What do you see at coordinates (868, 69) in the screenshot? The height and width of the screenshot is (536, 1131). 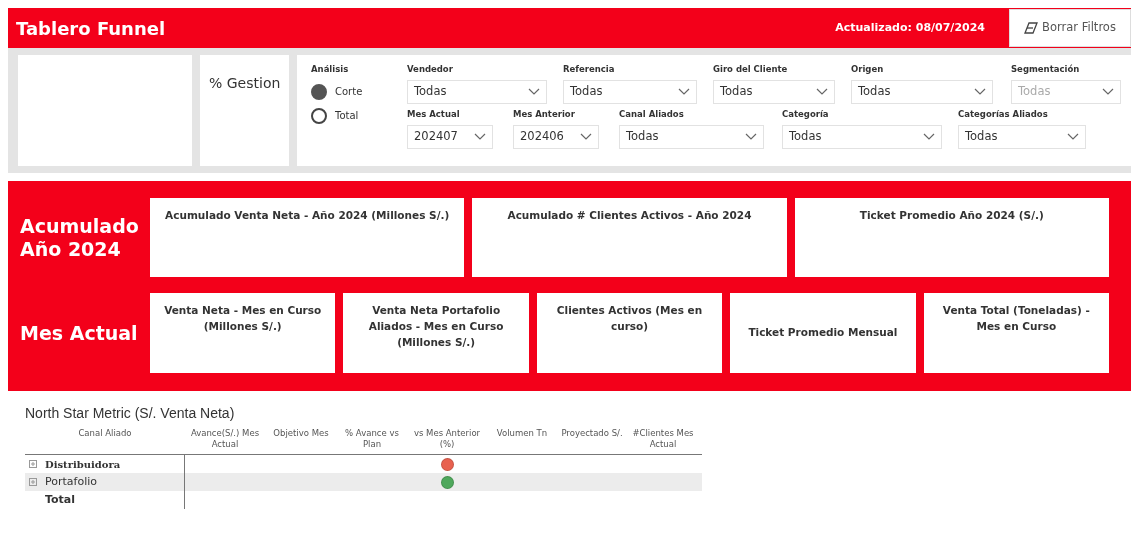 I see `filter-label: Origen` at bounding box center [868, 69].